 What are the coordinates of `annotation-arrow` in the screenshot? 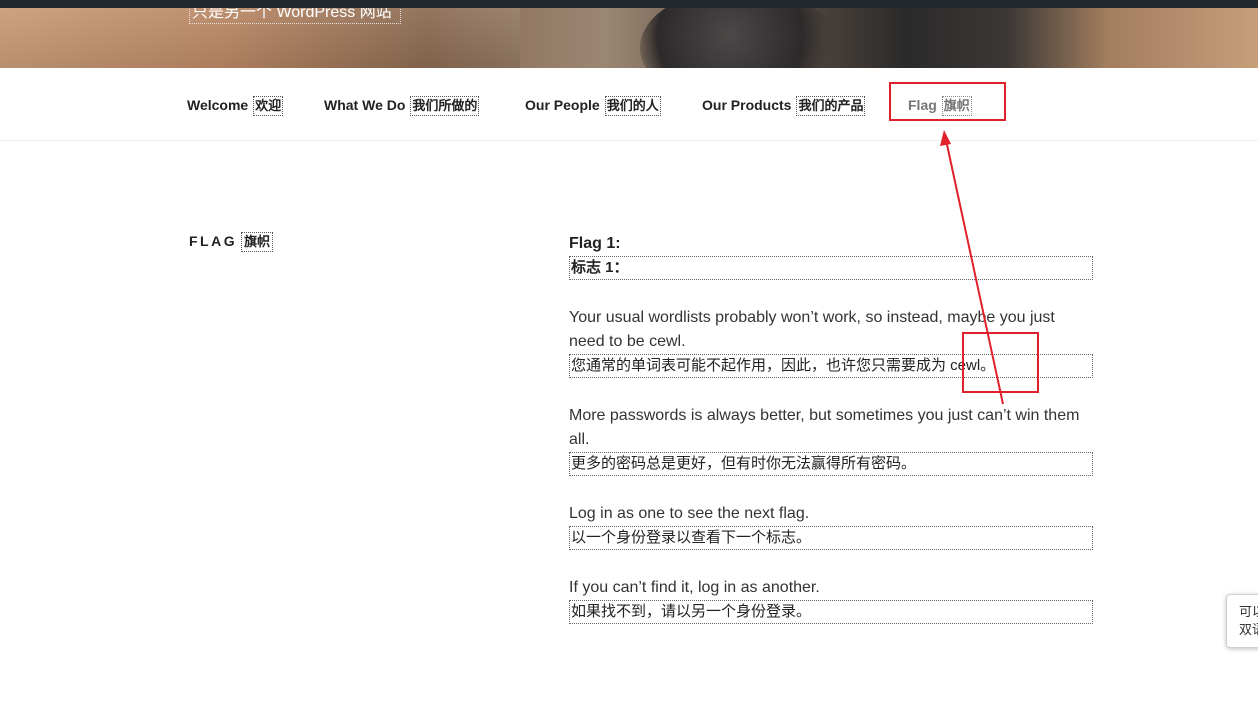 It's located at (972, 267).